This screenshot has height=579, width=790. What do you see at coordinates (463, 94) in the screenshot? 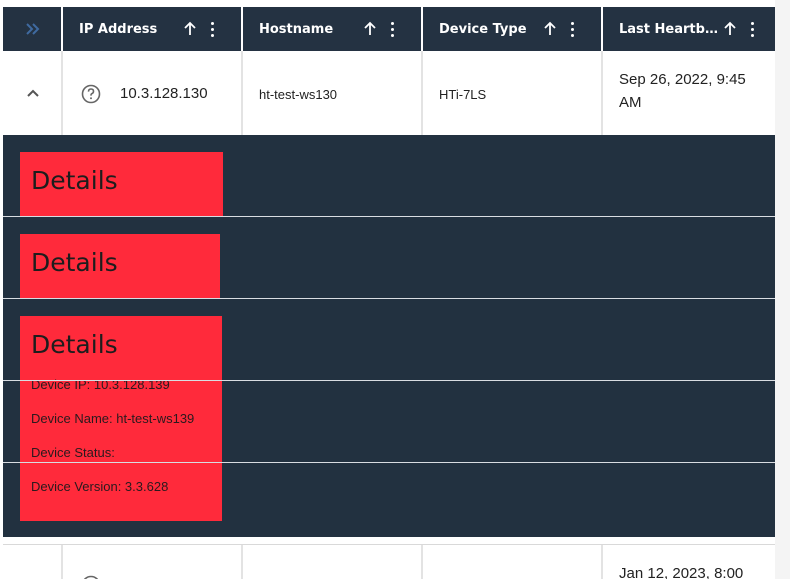
I see `device-type: HTi-7LS` at bounding box center [463, 94].